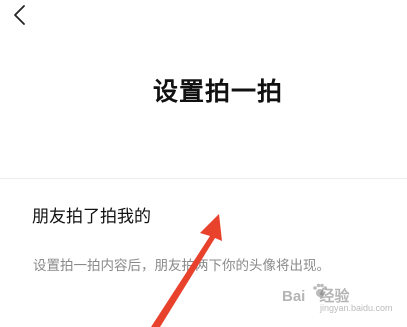 This screenshot has width=407, height=327. What do you see at coordinates (186, 270) in the screenshot?
I see `annotation-arrow-icon` at bounding box center [186, 270].